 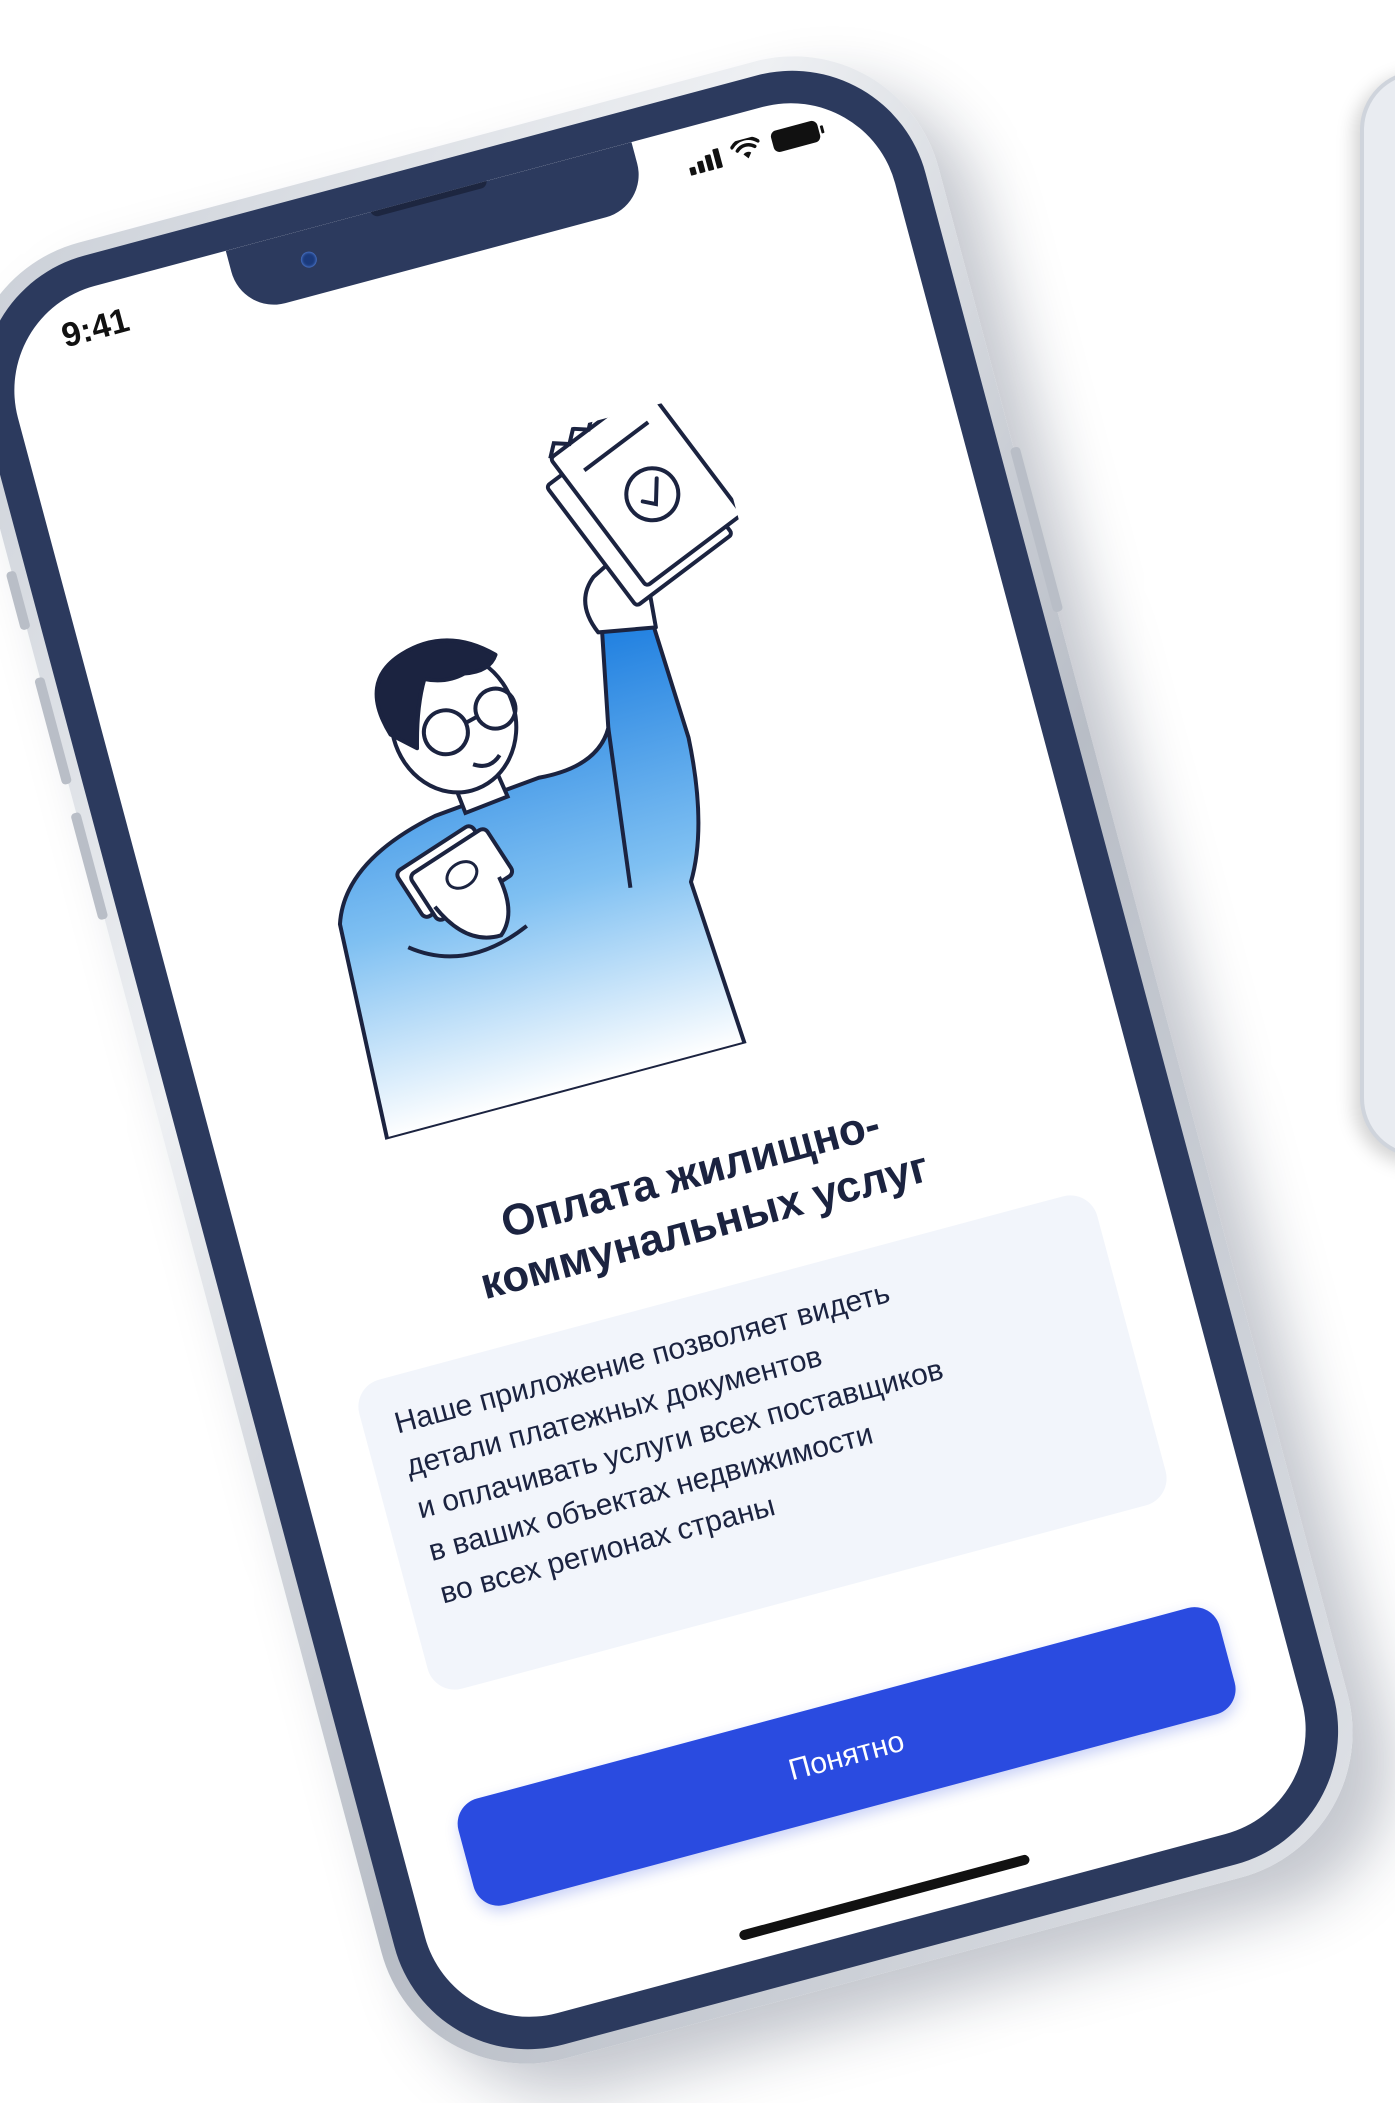 I want to click on battery-icon, so click(x=795, y=136).